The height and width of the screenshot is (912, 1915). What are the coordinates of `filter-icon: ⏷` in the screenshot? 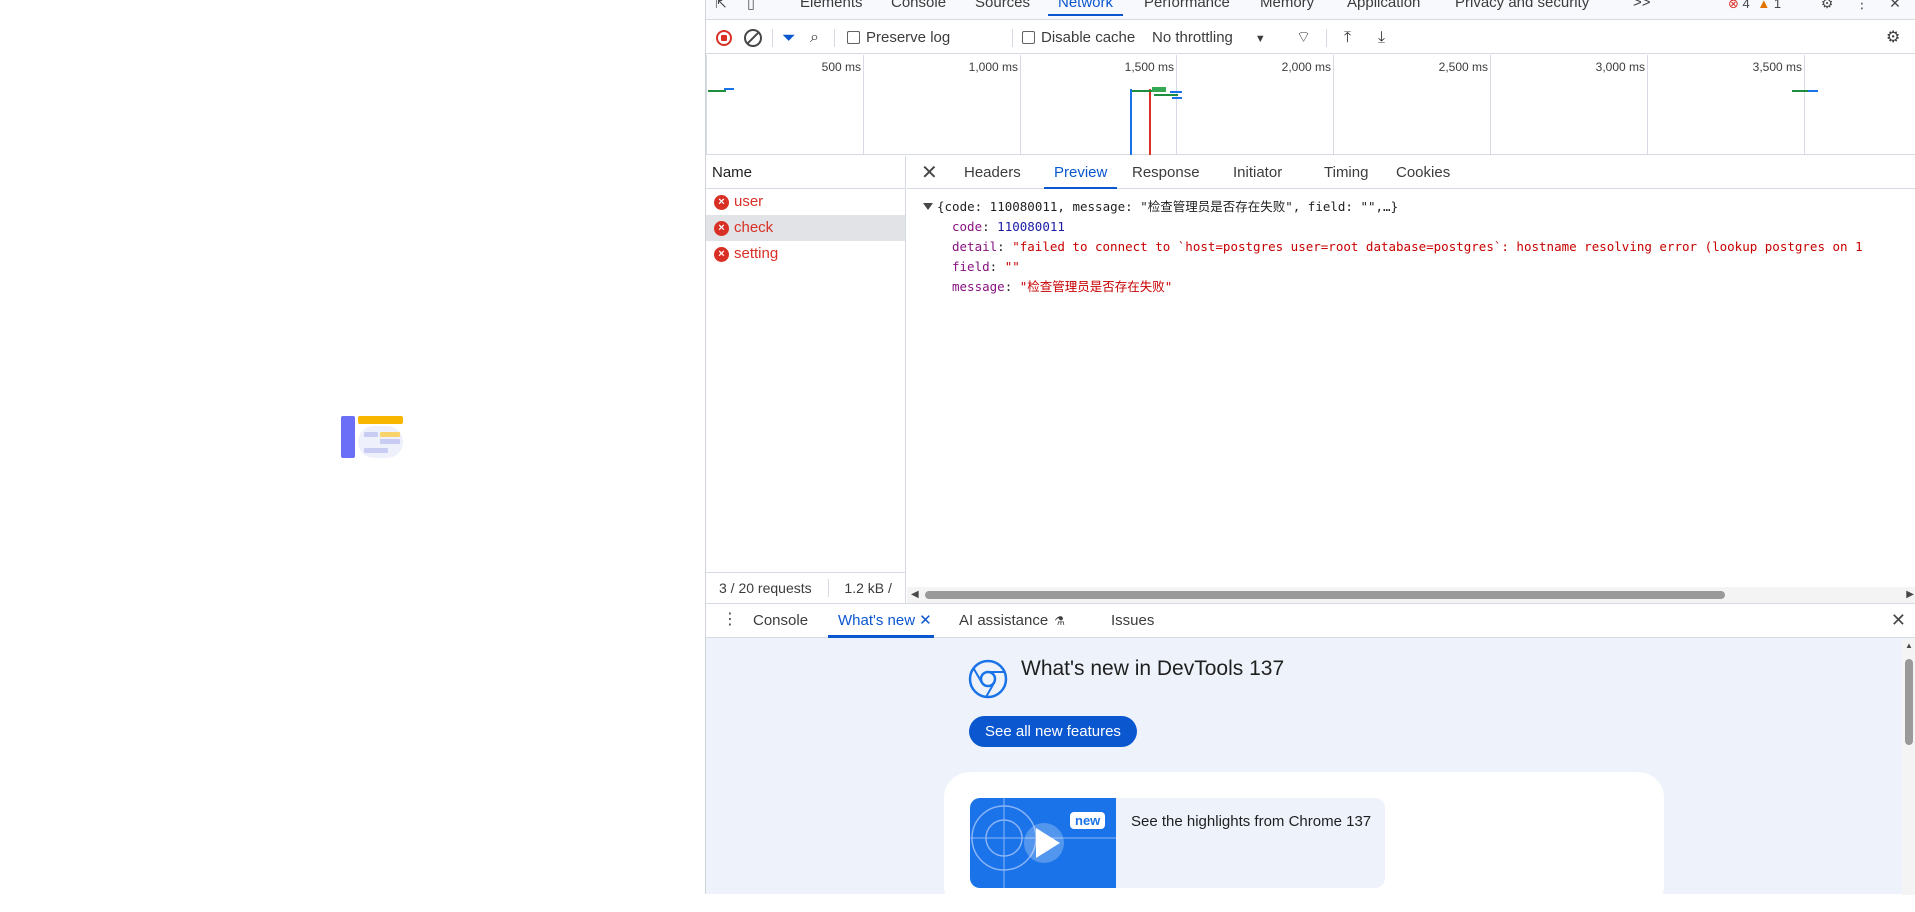 It's located at (789, 37).